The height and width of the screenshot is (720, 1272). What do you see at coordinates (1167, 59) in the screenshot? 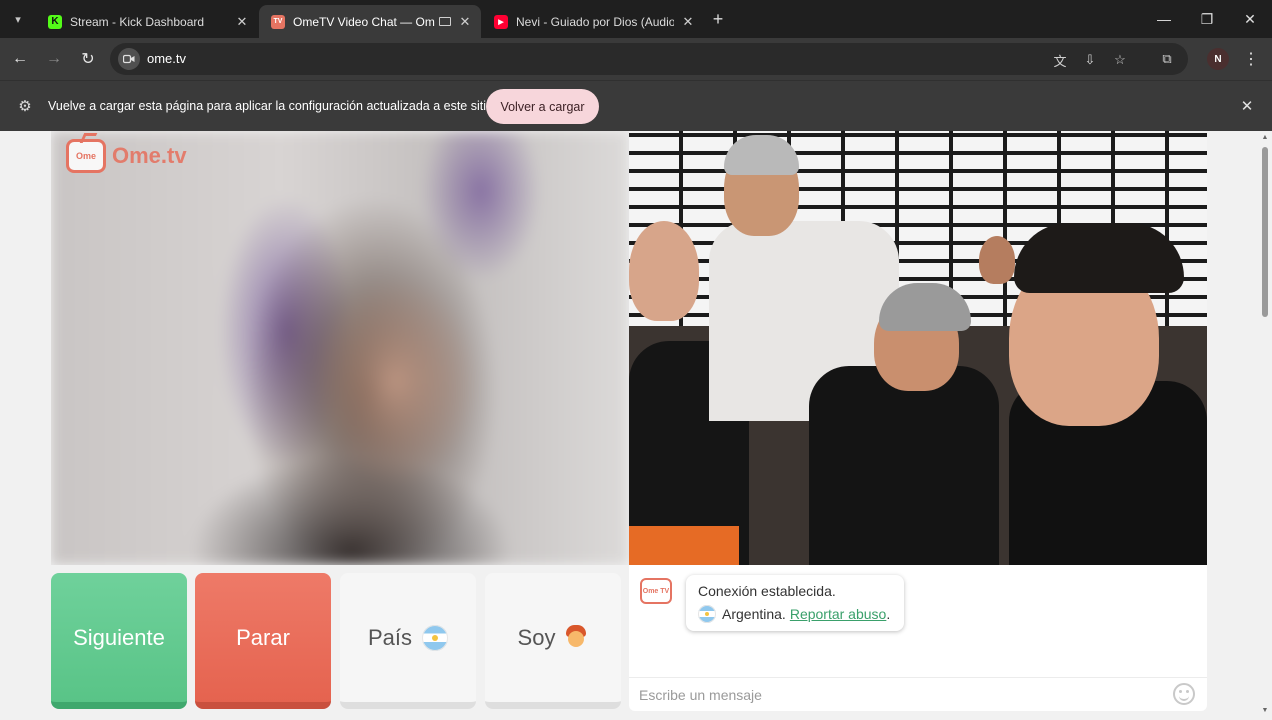
I see `extensions-icon: ⧉` at bounding box center [1167, 59].